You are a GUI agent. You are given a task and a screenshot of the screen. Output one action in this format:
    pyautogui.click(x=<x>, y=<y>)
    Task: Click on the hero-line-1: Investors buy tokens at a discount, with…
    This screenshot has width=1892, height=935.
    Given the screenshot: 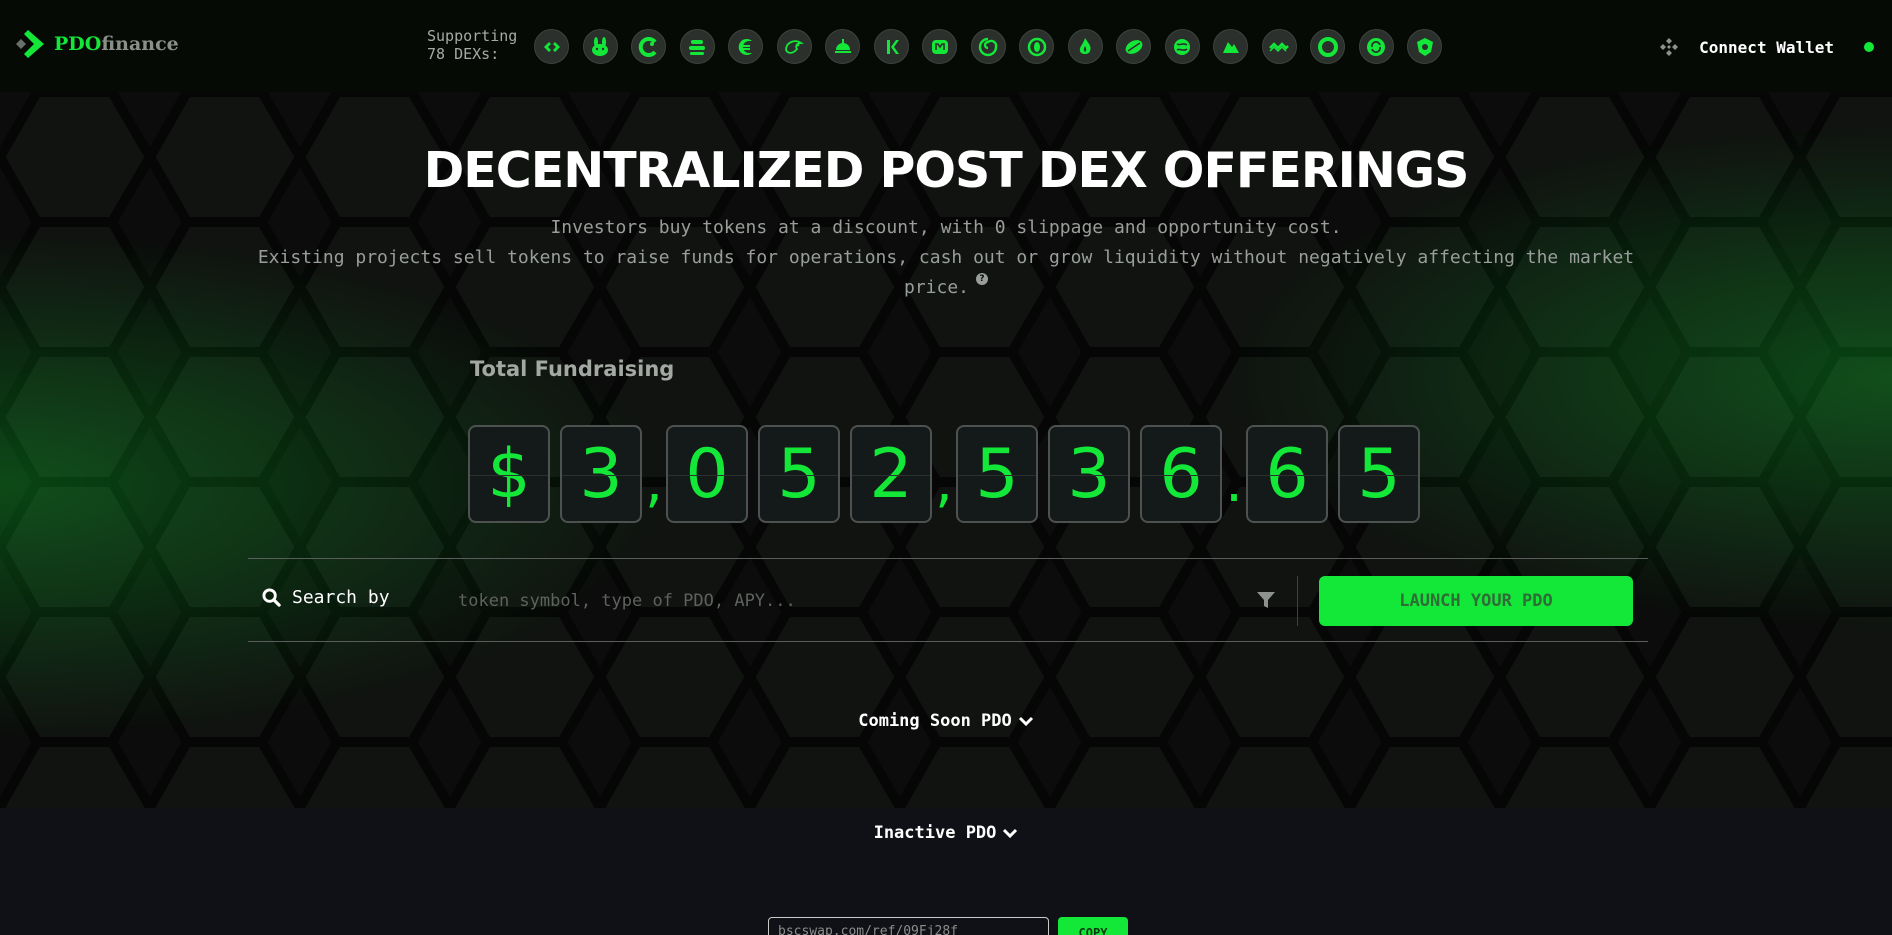 What is the action you would take?
    pyautogui.click(x=946, y=227)
    